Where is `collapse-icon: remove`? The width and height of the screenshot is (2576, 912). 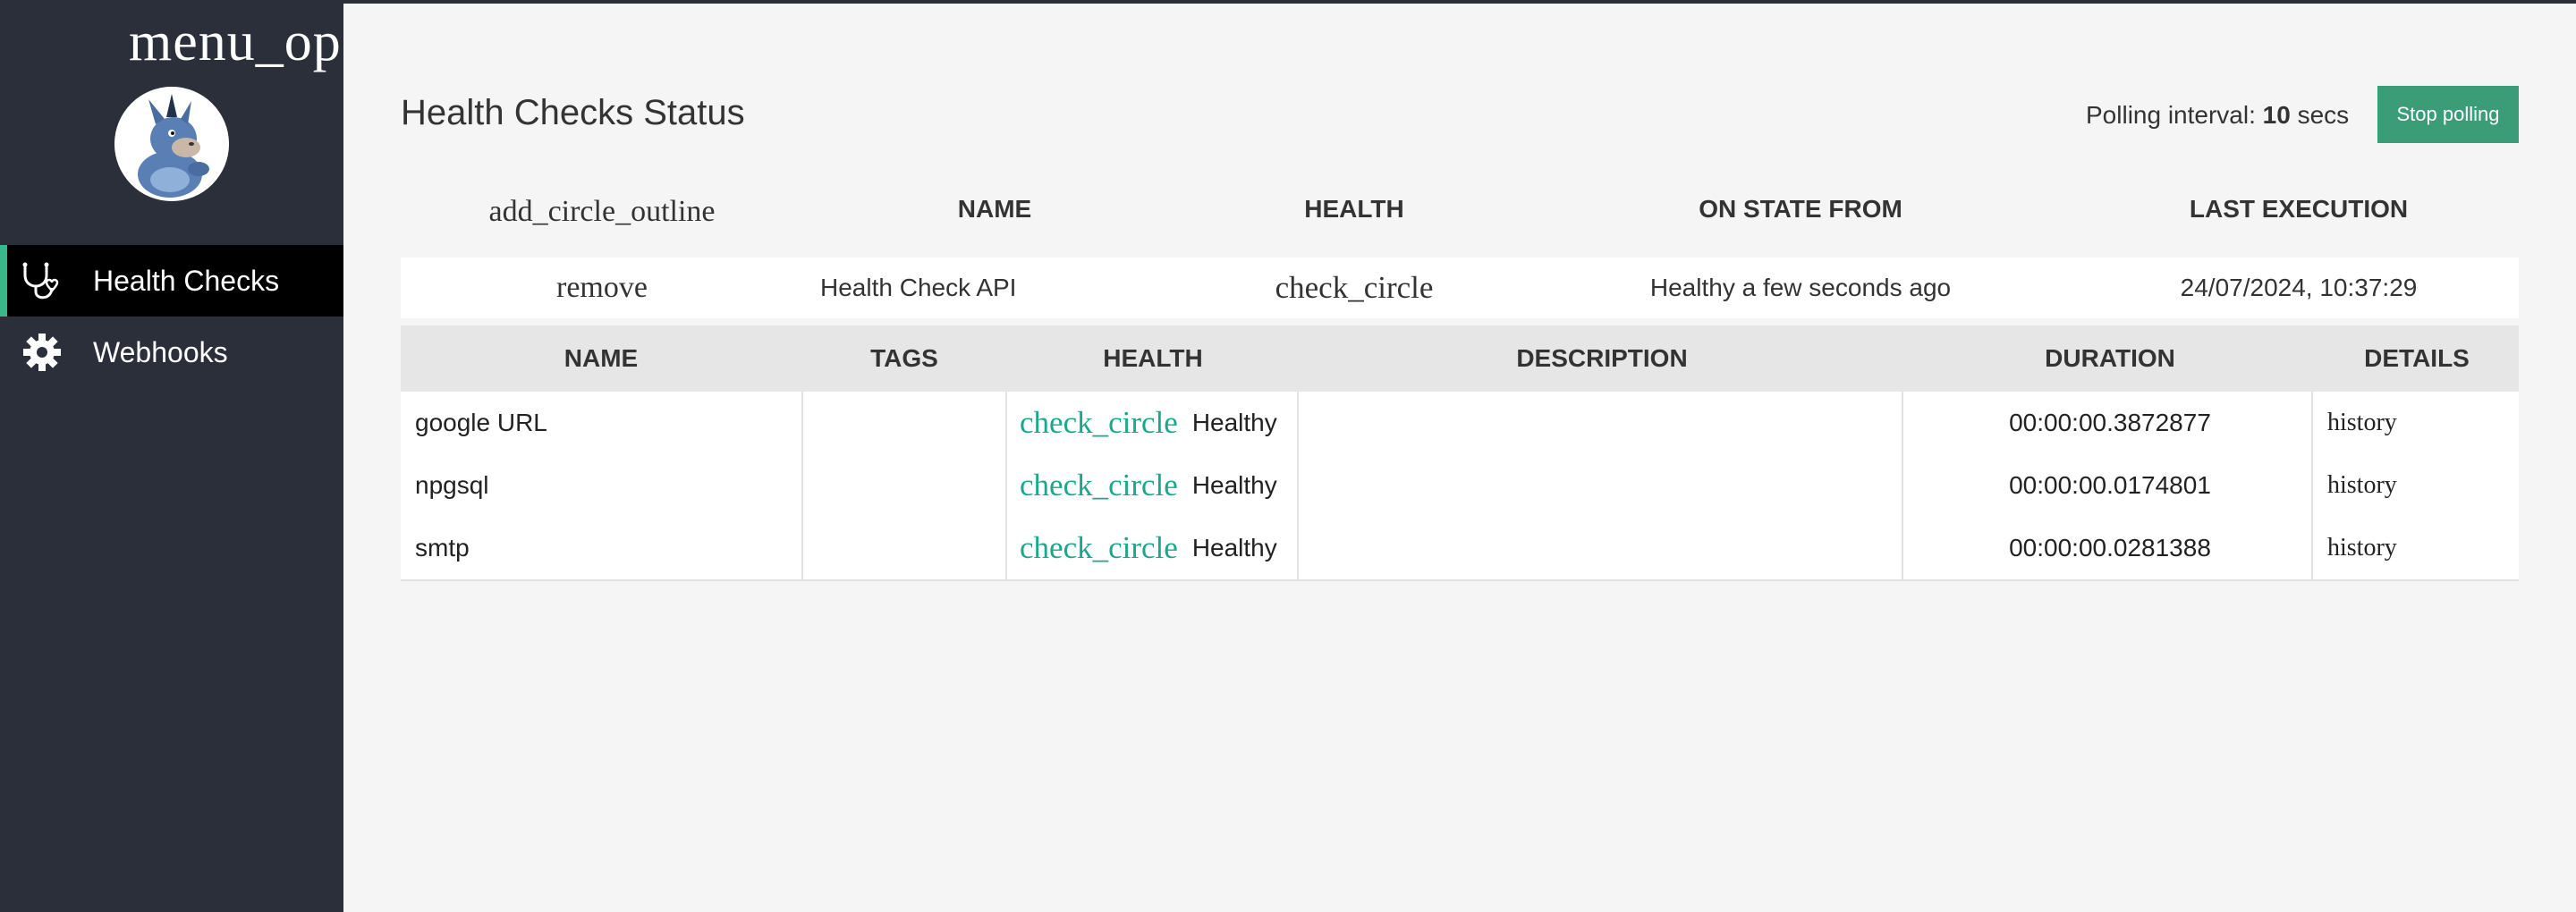
collapse-icon: remove is located at coordinates (602, 288).